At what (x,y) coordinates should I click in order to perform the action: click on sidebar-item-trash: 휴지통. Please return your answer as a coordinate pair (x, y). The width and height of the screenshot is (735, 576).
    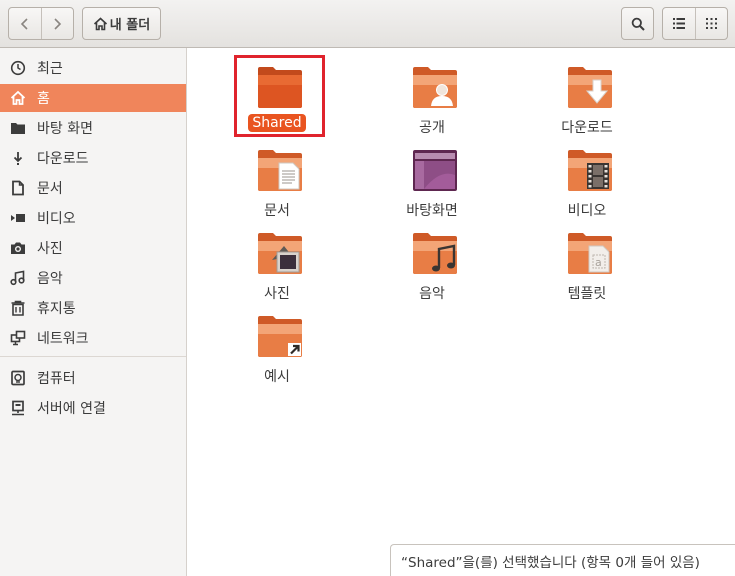
    Looking at the image, I should click on (93, 308).